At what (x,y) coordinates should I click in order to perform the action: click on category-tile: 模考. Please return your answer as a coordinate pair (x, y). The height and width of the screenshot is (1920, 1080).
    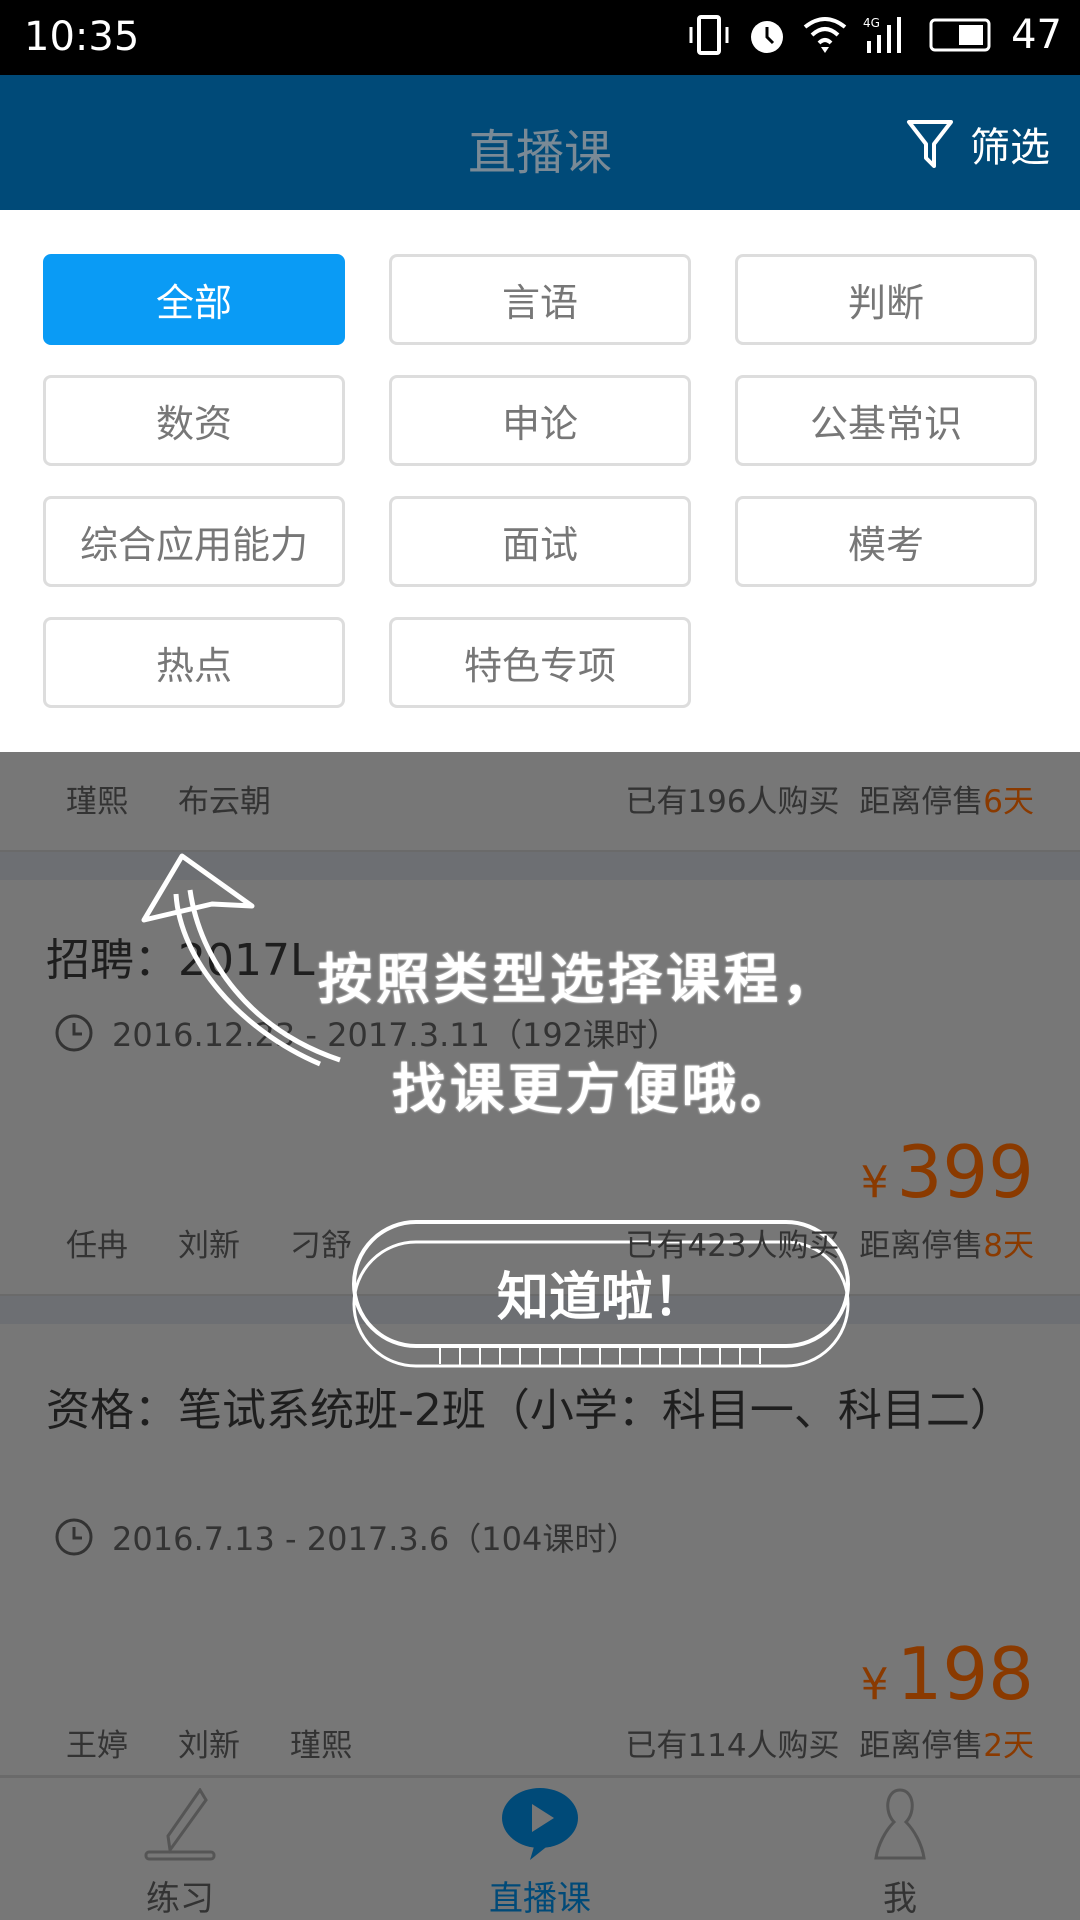
    Looking at the image, I should click on (886, 541).